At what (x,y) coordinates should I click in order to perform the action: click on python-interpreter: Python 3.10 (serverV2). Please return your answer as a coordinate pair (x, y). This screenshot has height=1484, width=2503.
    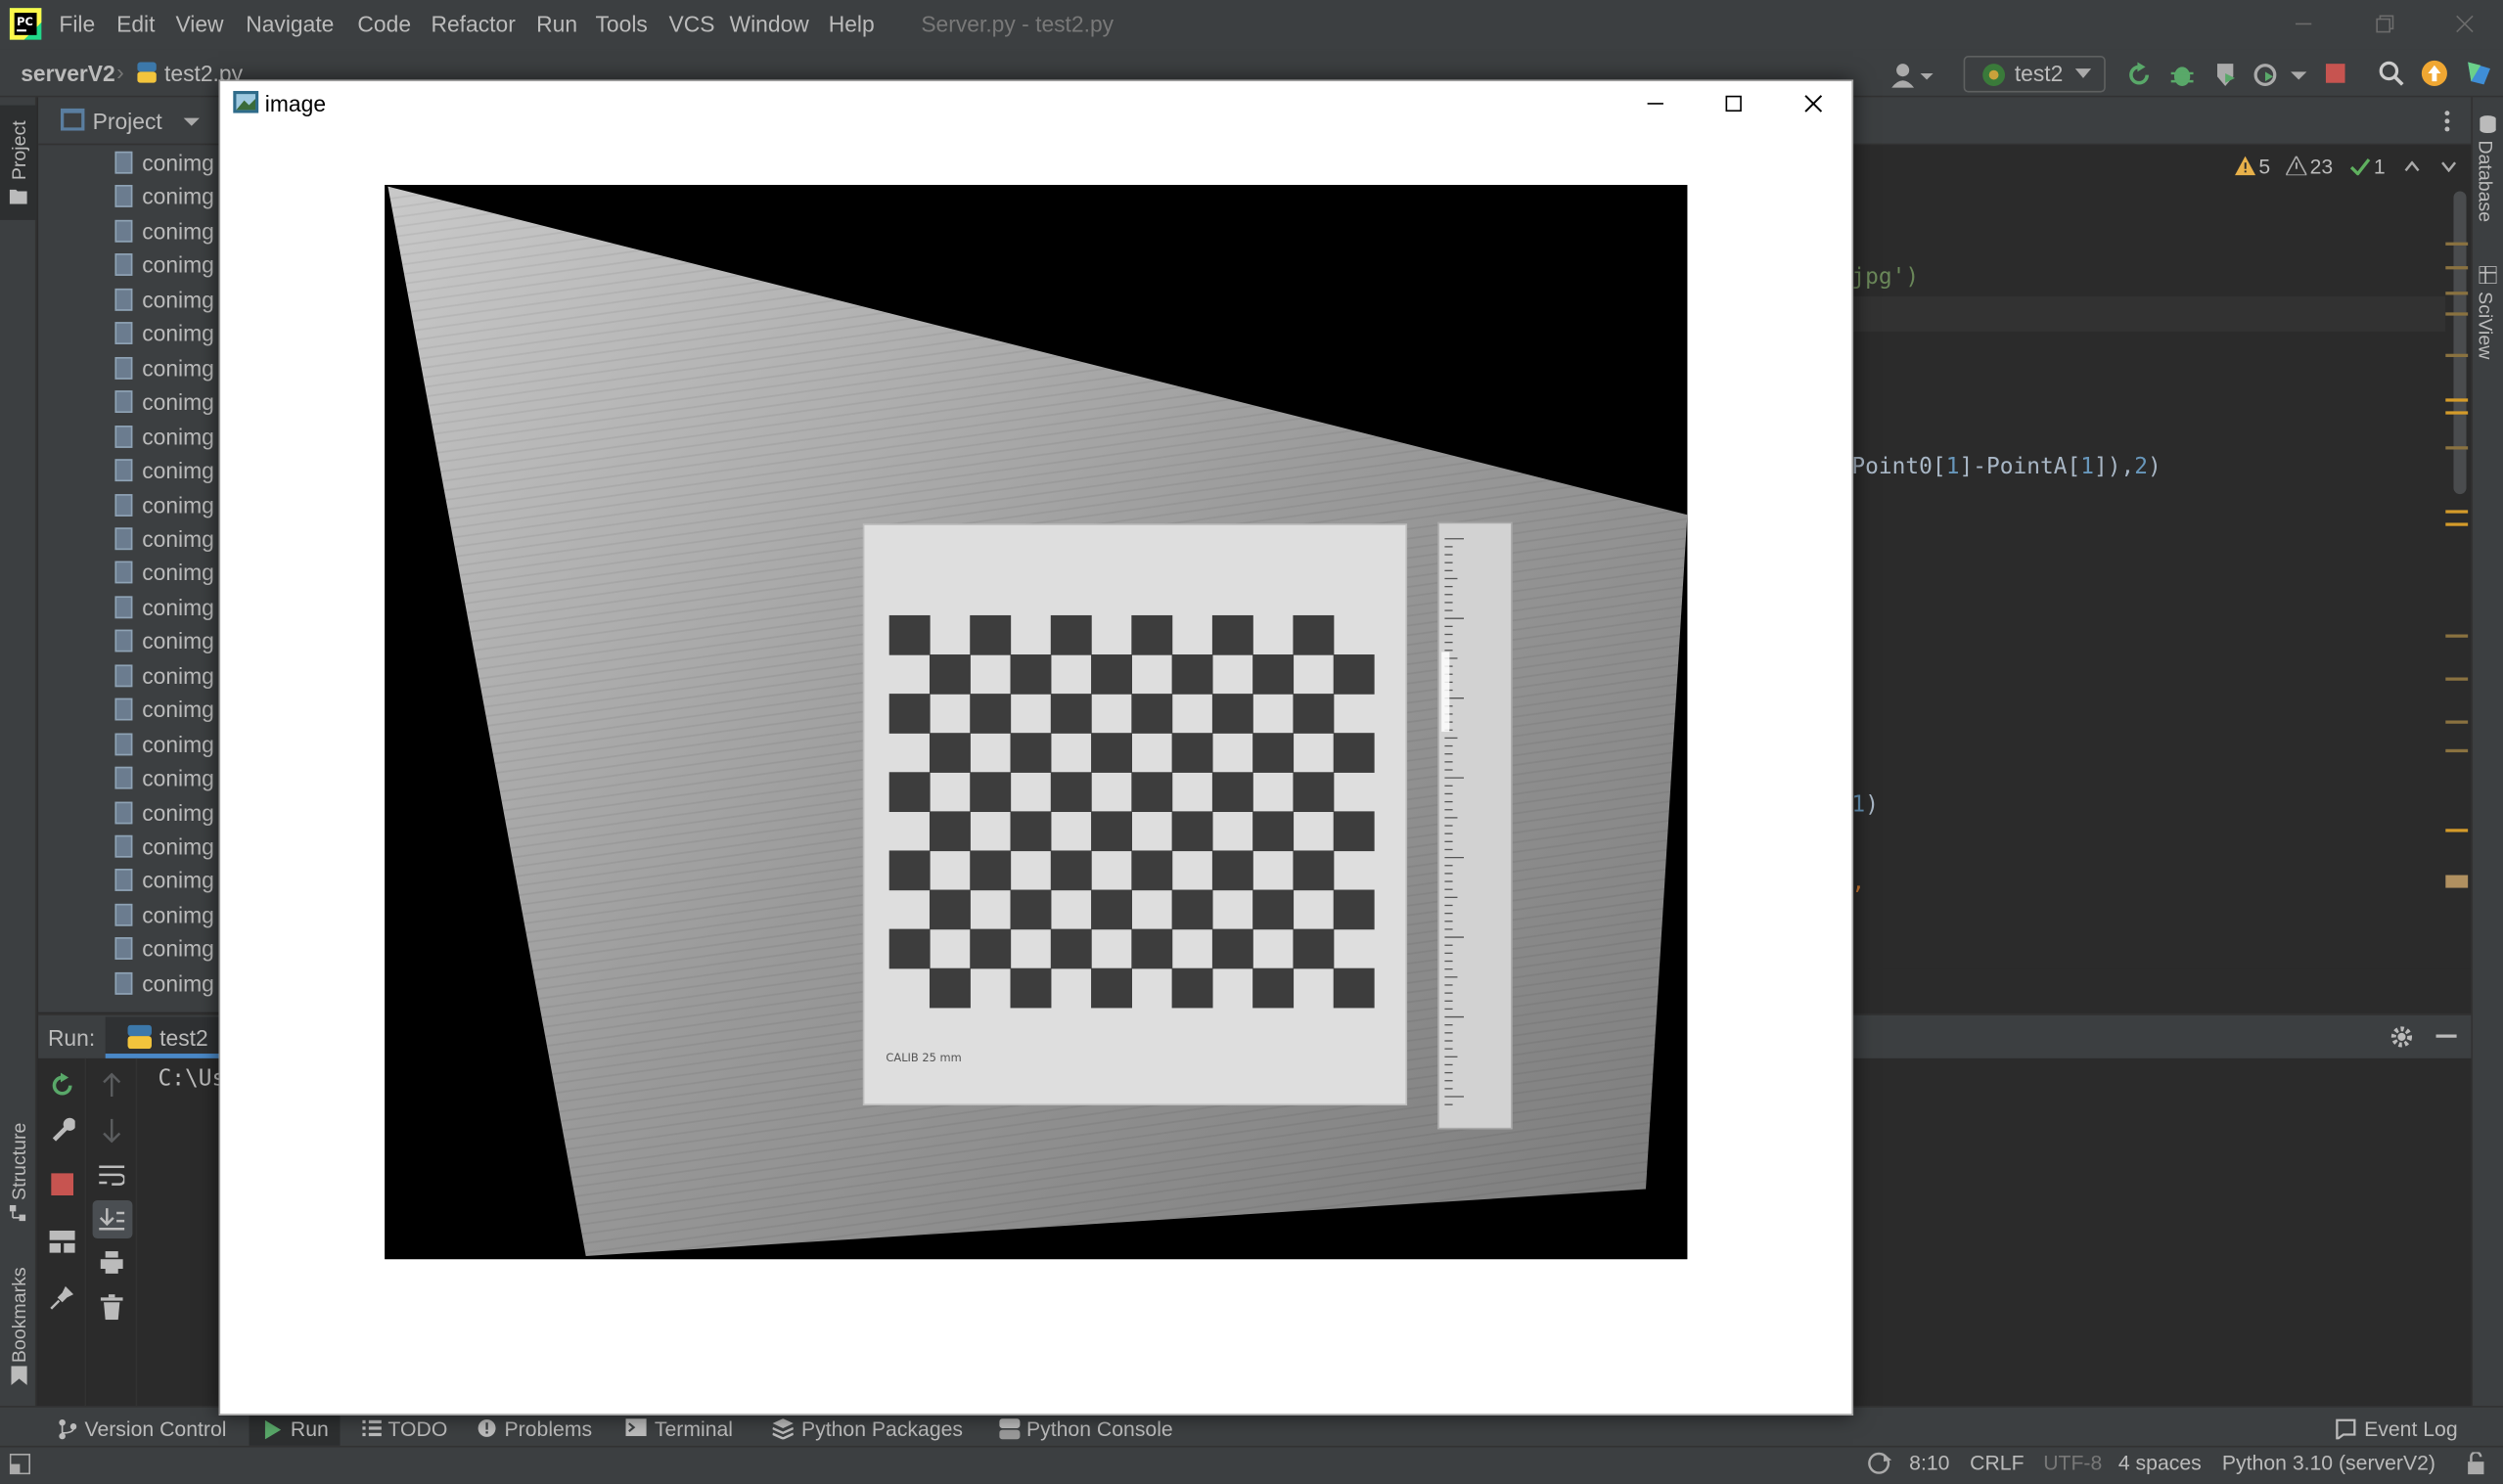
    Looking at the image, I should click on (2328, 1462).